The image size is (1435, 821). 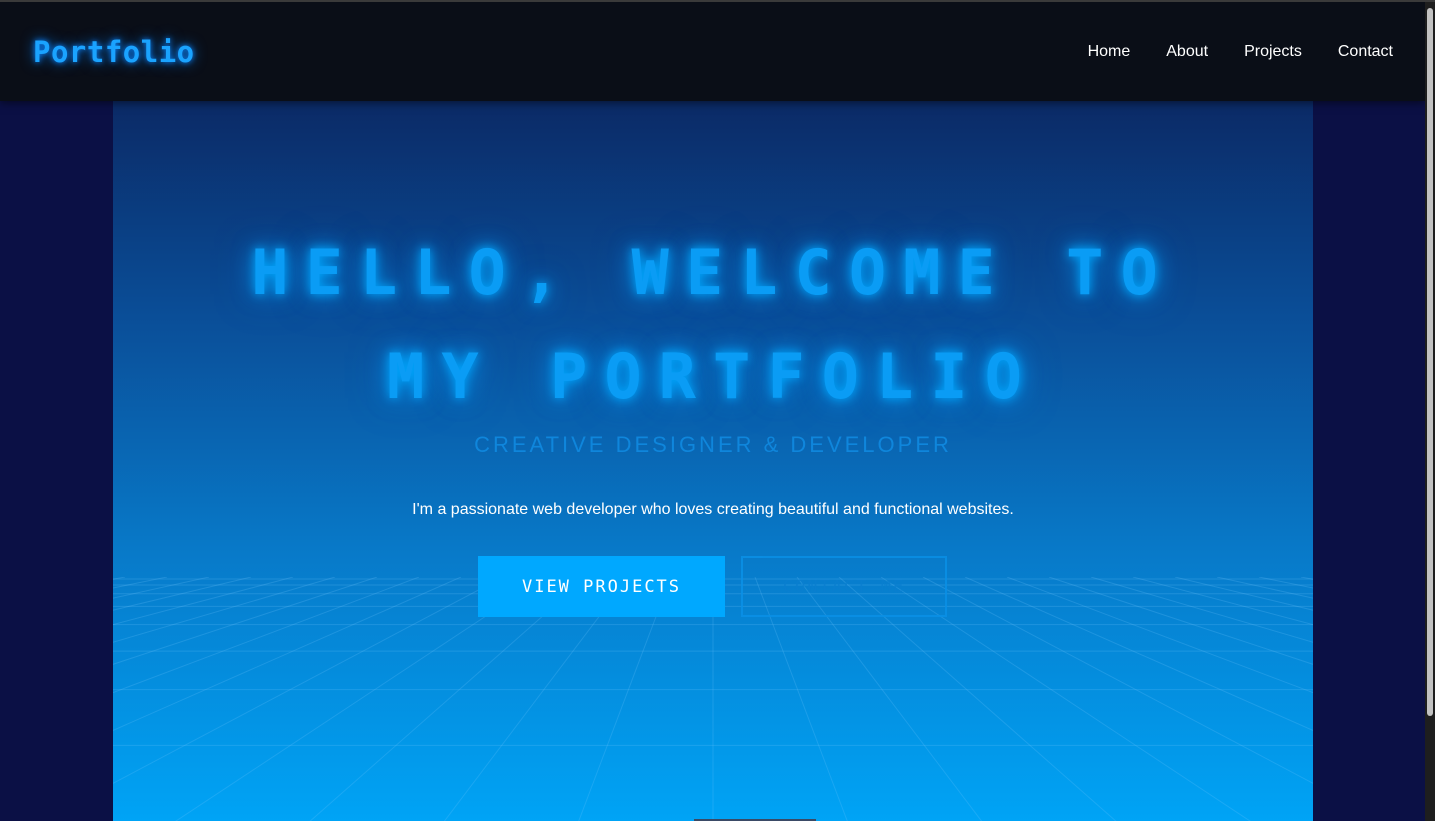 I want to click on hero-buttons: VIEW PROJECTS CONTACT ME, so click(x=712, y=586).